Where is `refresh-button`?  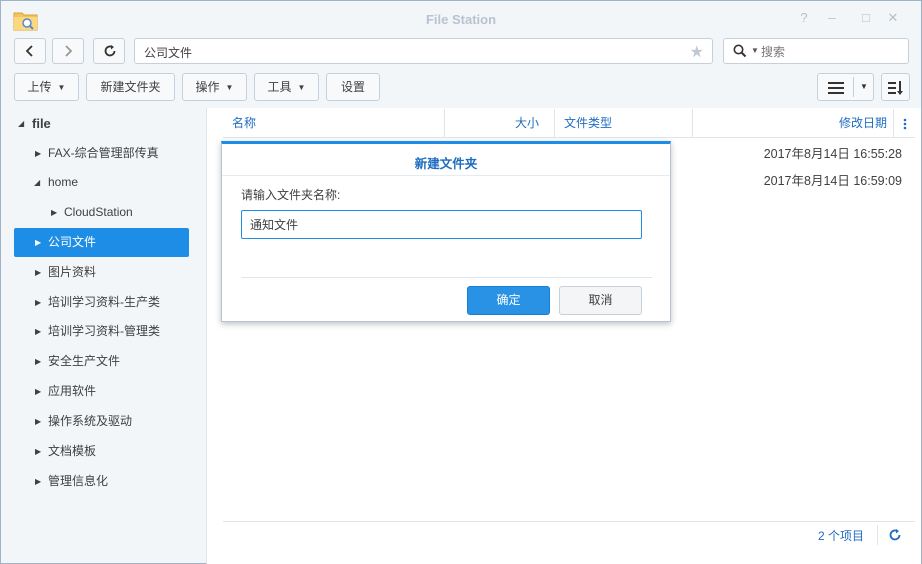
refresh-button is located at coordinates (109, 51).